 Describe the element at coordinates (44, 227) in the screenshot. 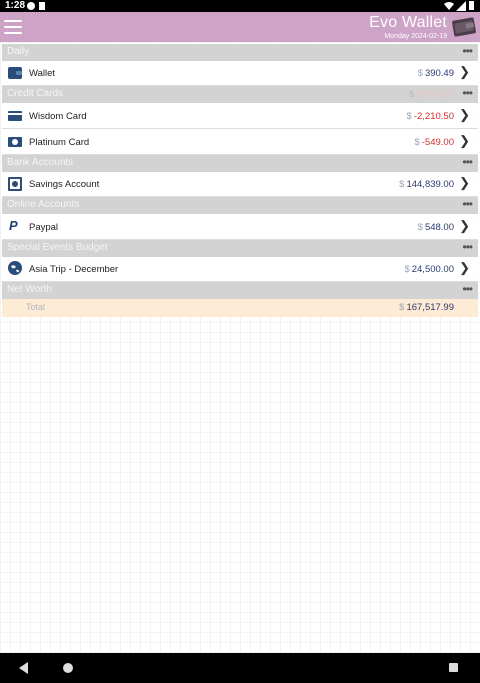

I see `account-label: Paypal` at that location.